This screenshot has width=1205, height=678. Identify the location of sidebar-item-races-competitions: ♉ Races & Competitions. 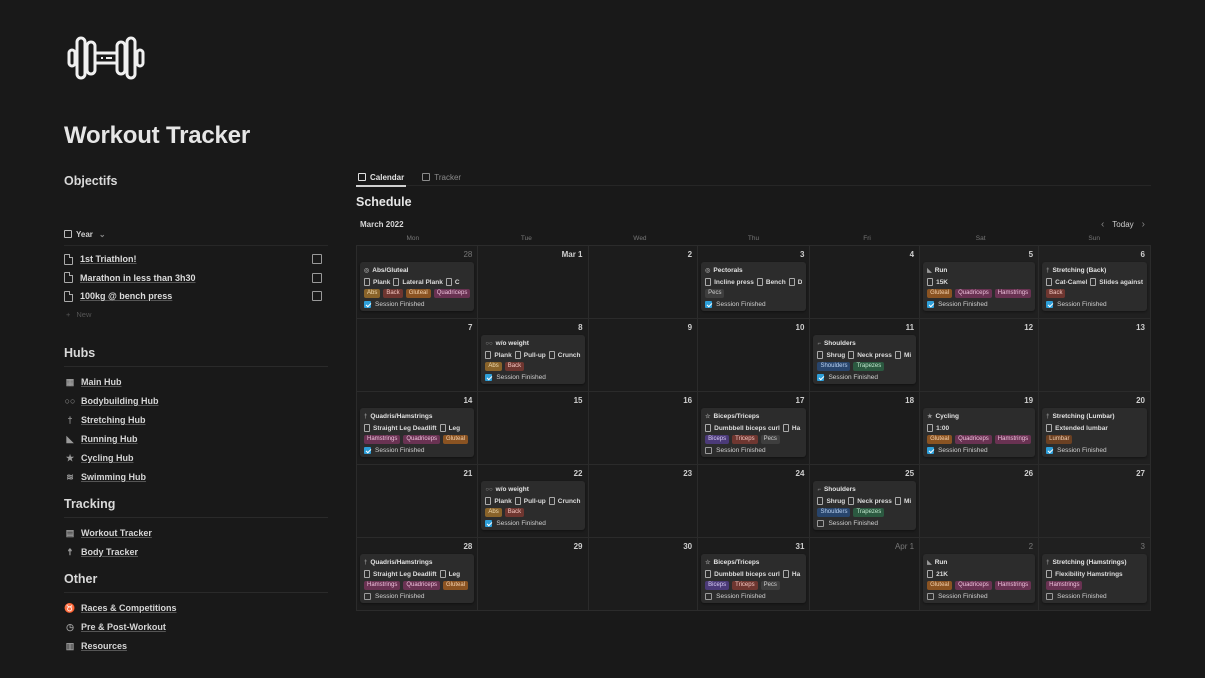
(196, 608).